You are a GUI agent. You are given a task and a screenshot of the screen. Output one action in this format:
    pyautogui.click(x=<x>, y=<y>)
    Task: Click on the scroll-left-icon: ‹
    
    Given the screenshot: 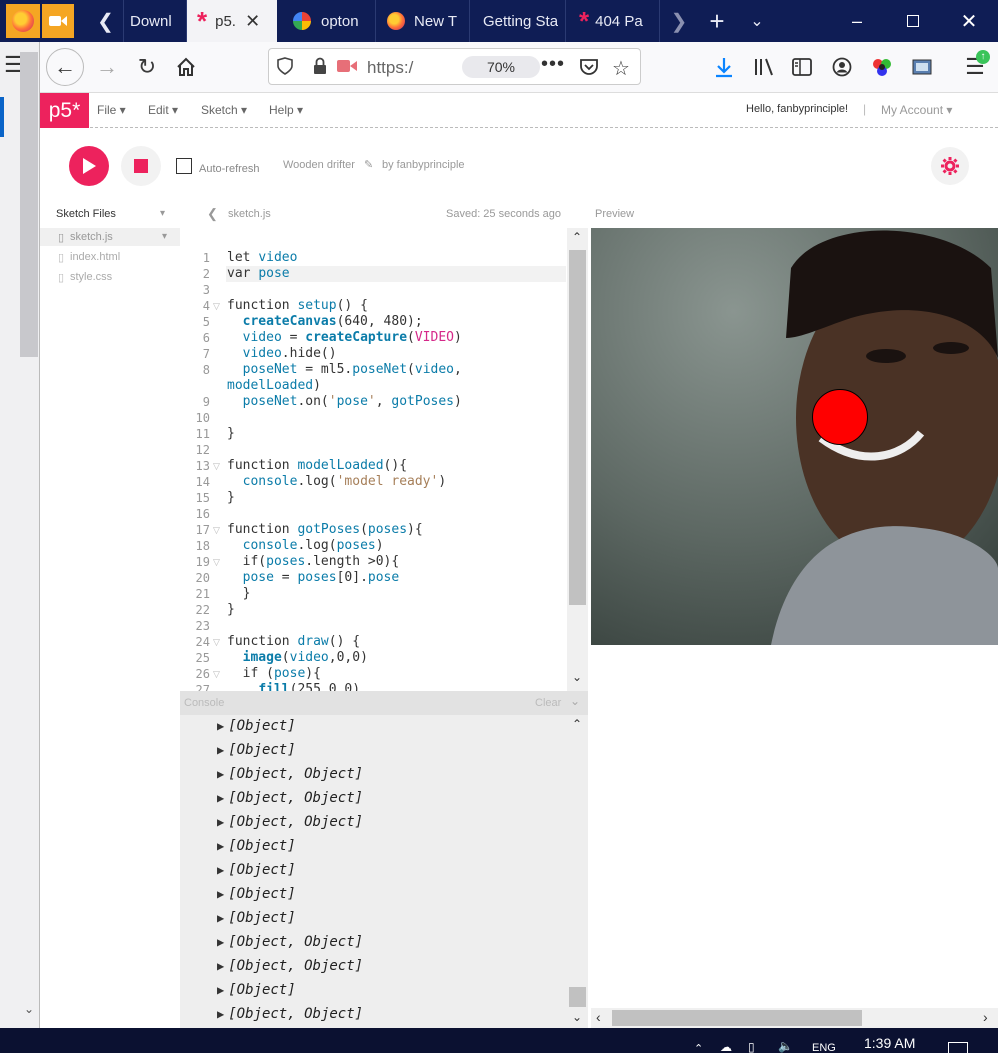 What is the action you would take?
    pyautogui.click(x=598, y=1017)
    